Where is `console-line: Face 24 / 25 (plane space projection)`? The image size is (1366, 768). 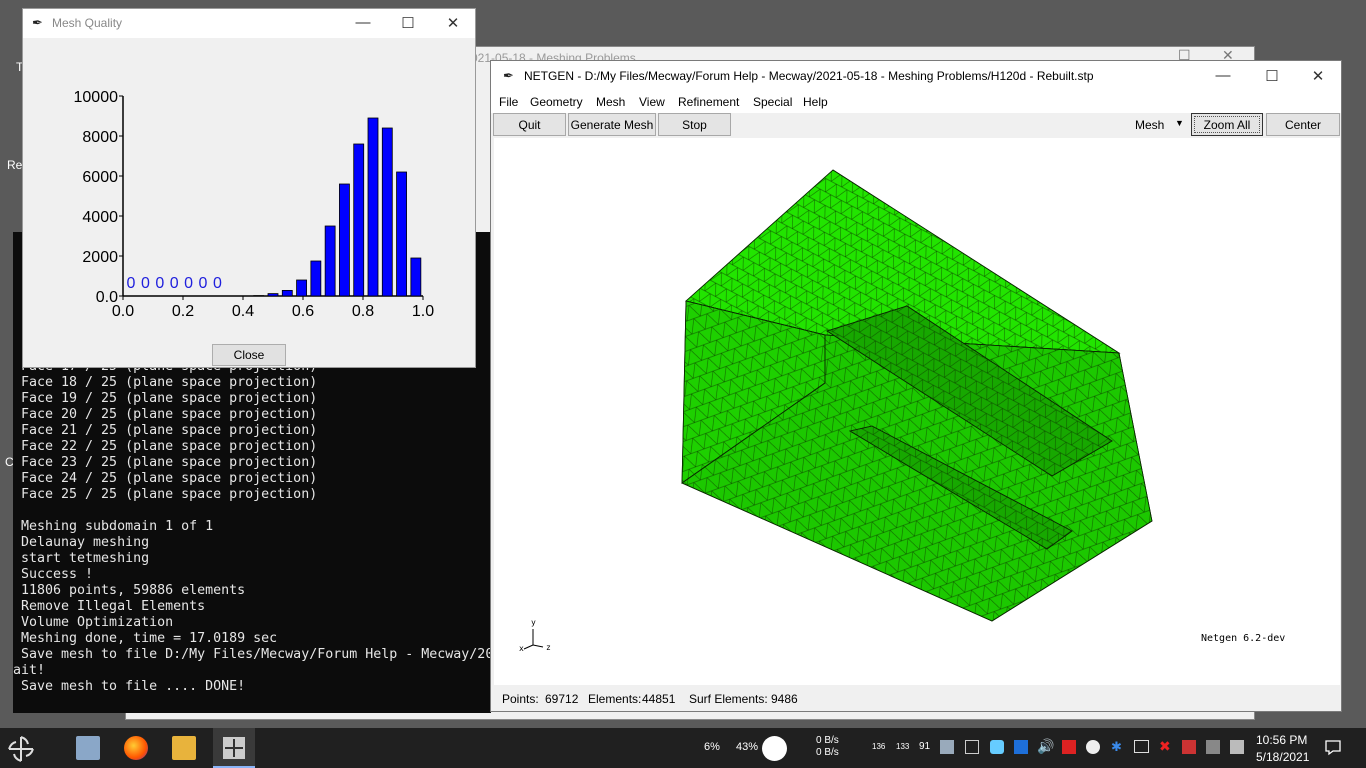
console-line: Face 24 / 25 (plane space projection) is located at coordinates (169, 478).